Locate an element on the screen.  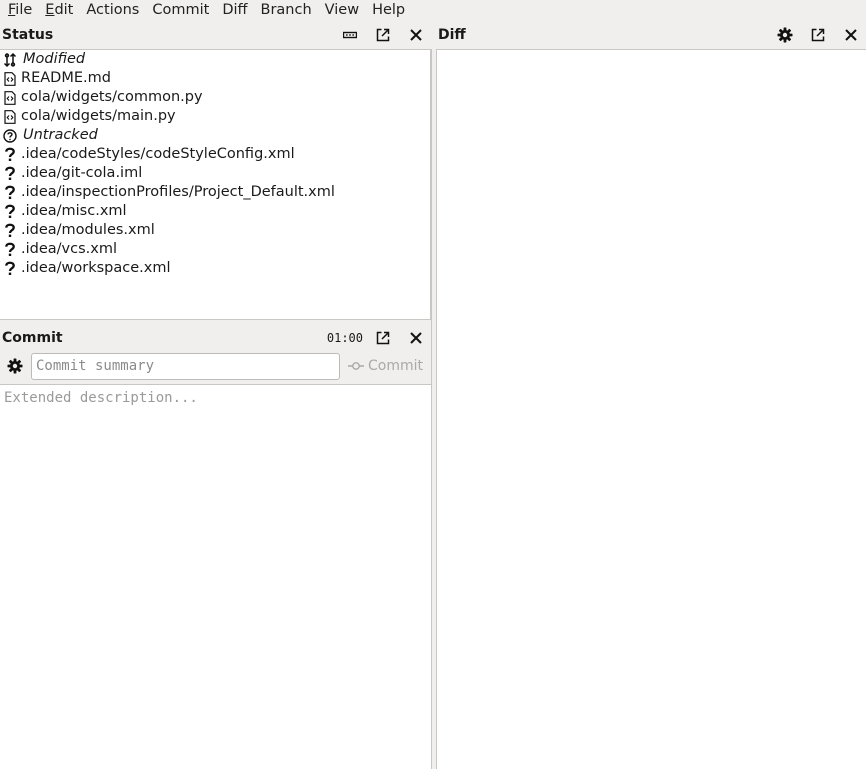
status-file-row: .idea/modules.xml is located at coordinates (215, 230).